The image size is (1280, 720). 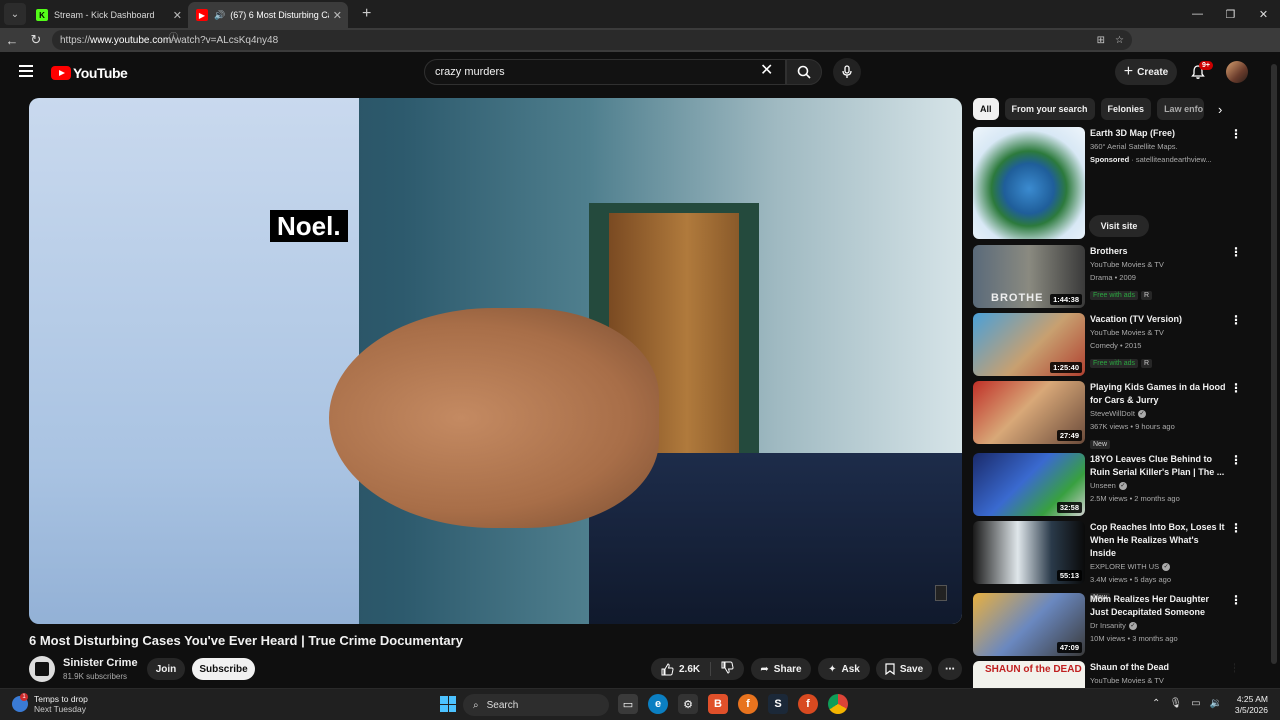 What do you see at coordinates (781, 669) in the screenshot?
I see `share-button: ➦ Share` at bounding box center [781, 669].